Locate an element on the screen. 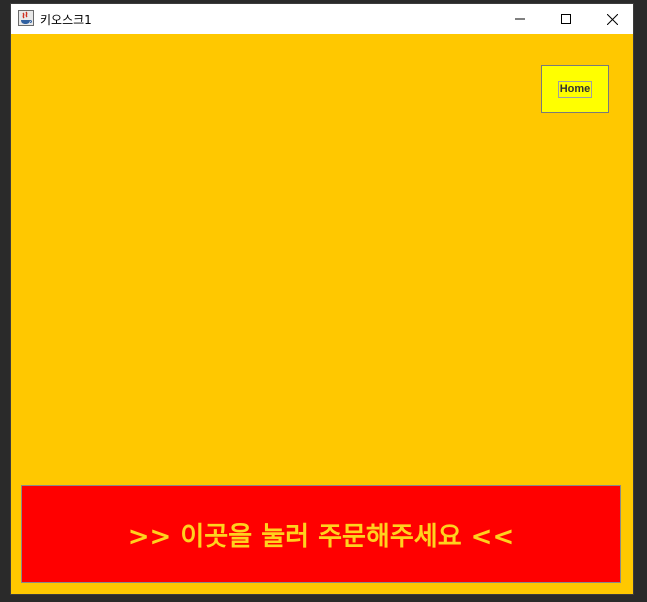  home-button-label: Home is located at coordinates (575, 89).